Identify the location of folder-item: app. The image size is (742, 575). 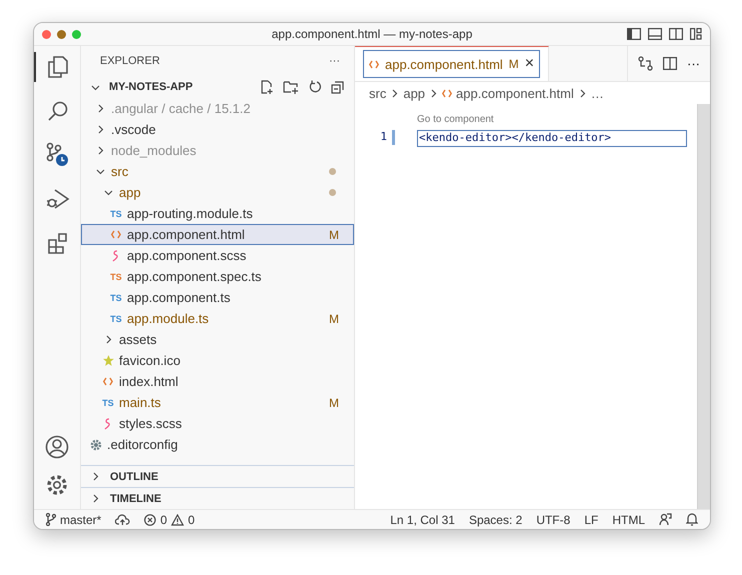
(217, 192).